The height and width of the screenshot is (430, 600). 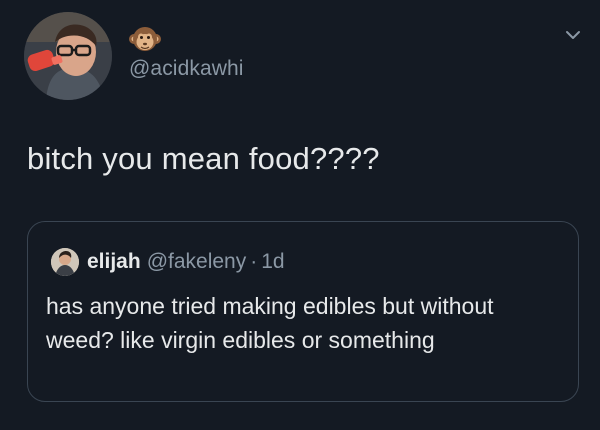 I want to click on quoted-tweet-header: elijah @fakeleny · 1d, so click(x=168, y=262).